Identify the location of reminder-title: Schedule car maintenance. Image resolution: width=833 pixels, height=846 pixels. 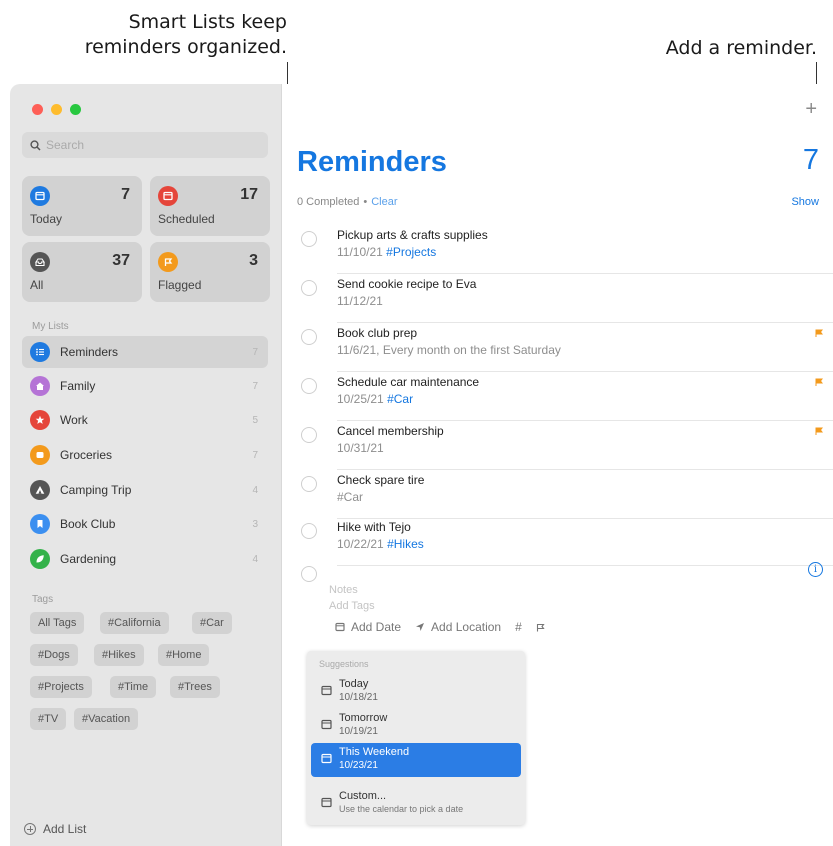
(408, 382).